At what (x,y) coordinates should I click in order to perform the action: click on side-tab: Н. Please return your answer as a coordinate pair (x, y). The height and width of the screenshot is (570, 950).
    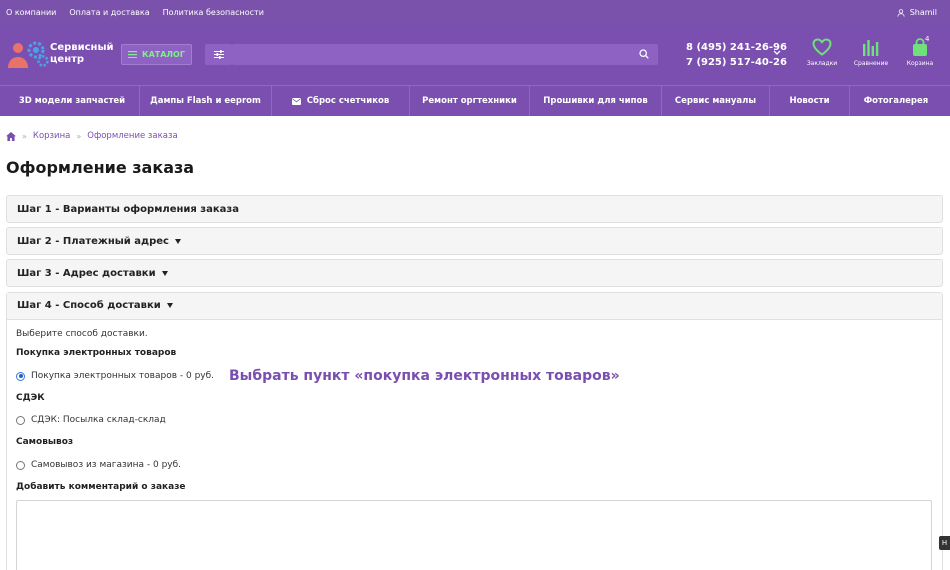
    Looking at the image, I should click on (944, 543).